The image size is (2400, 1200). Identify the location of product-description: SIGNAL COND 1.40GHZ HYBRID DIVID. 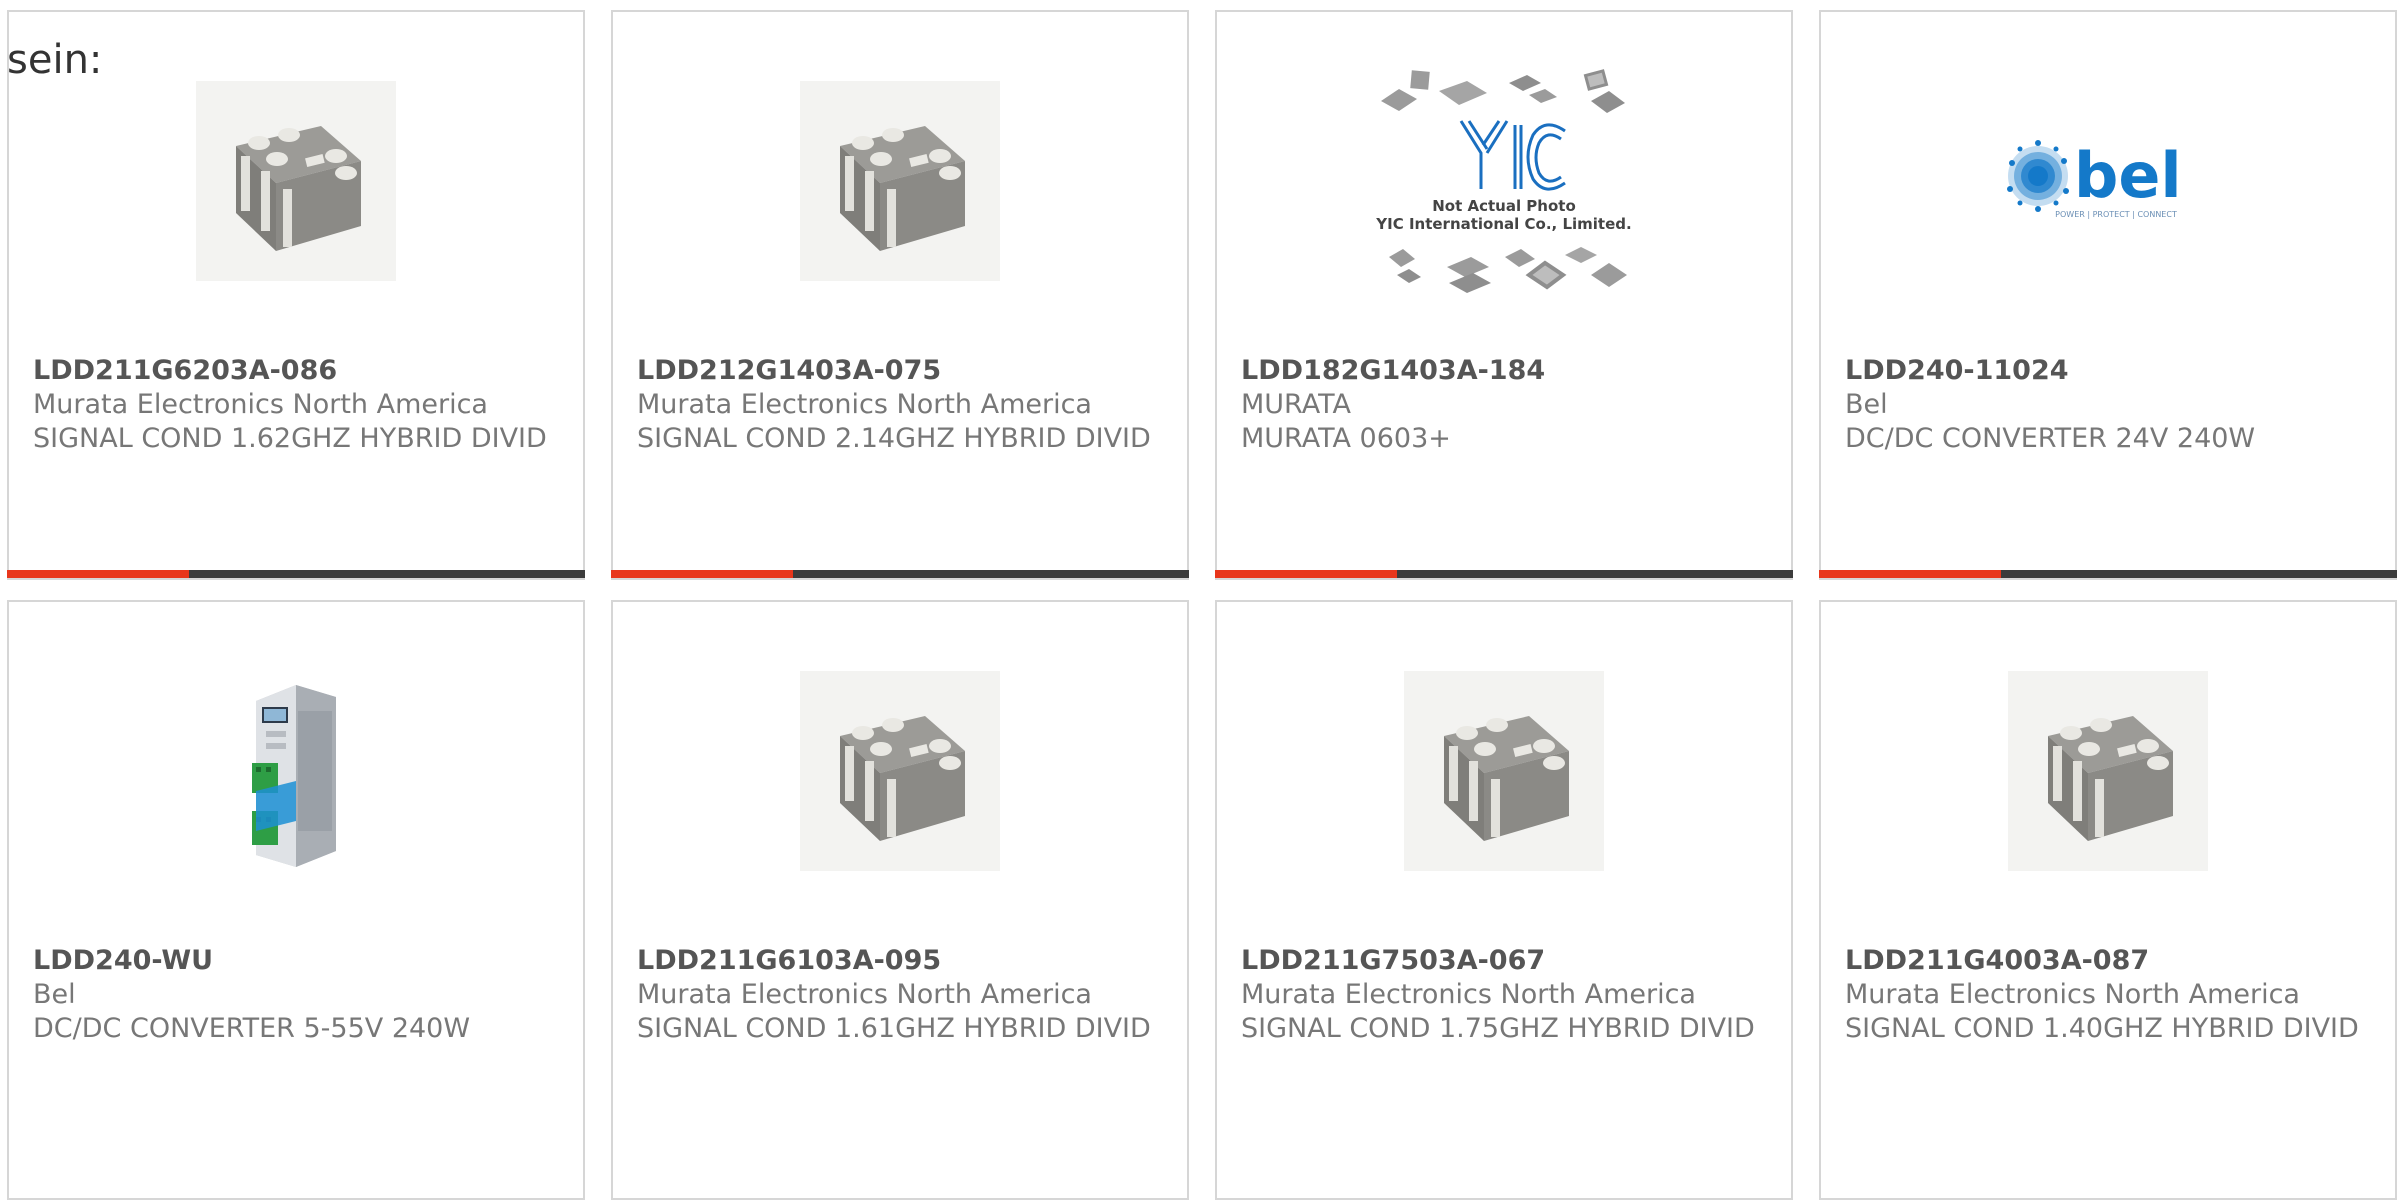
(2102, 1028).